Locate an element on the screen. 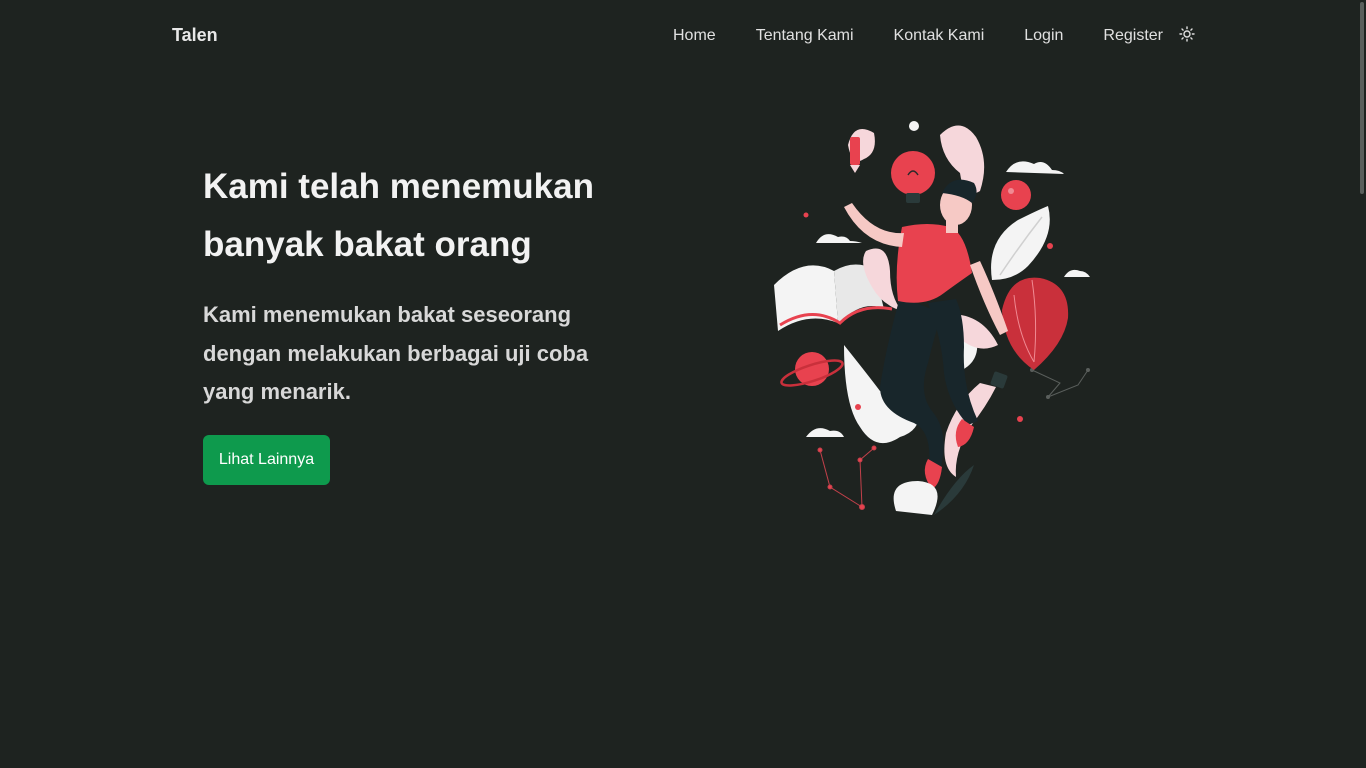  nav-link-kontak-kami: Kontak Kami is located at coordinates (939, 36).